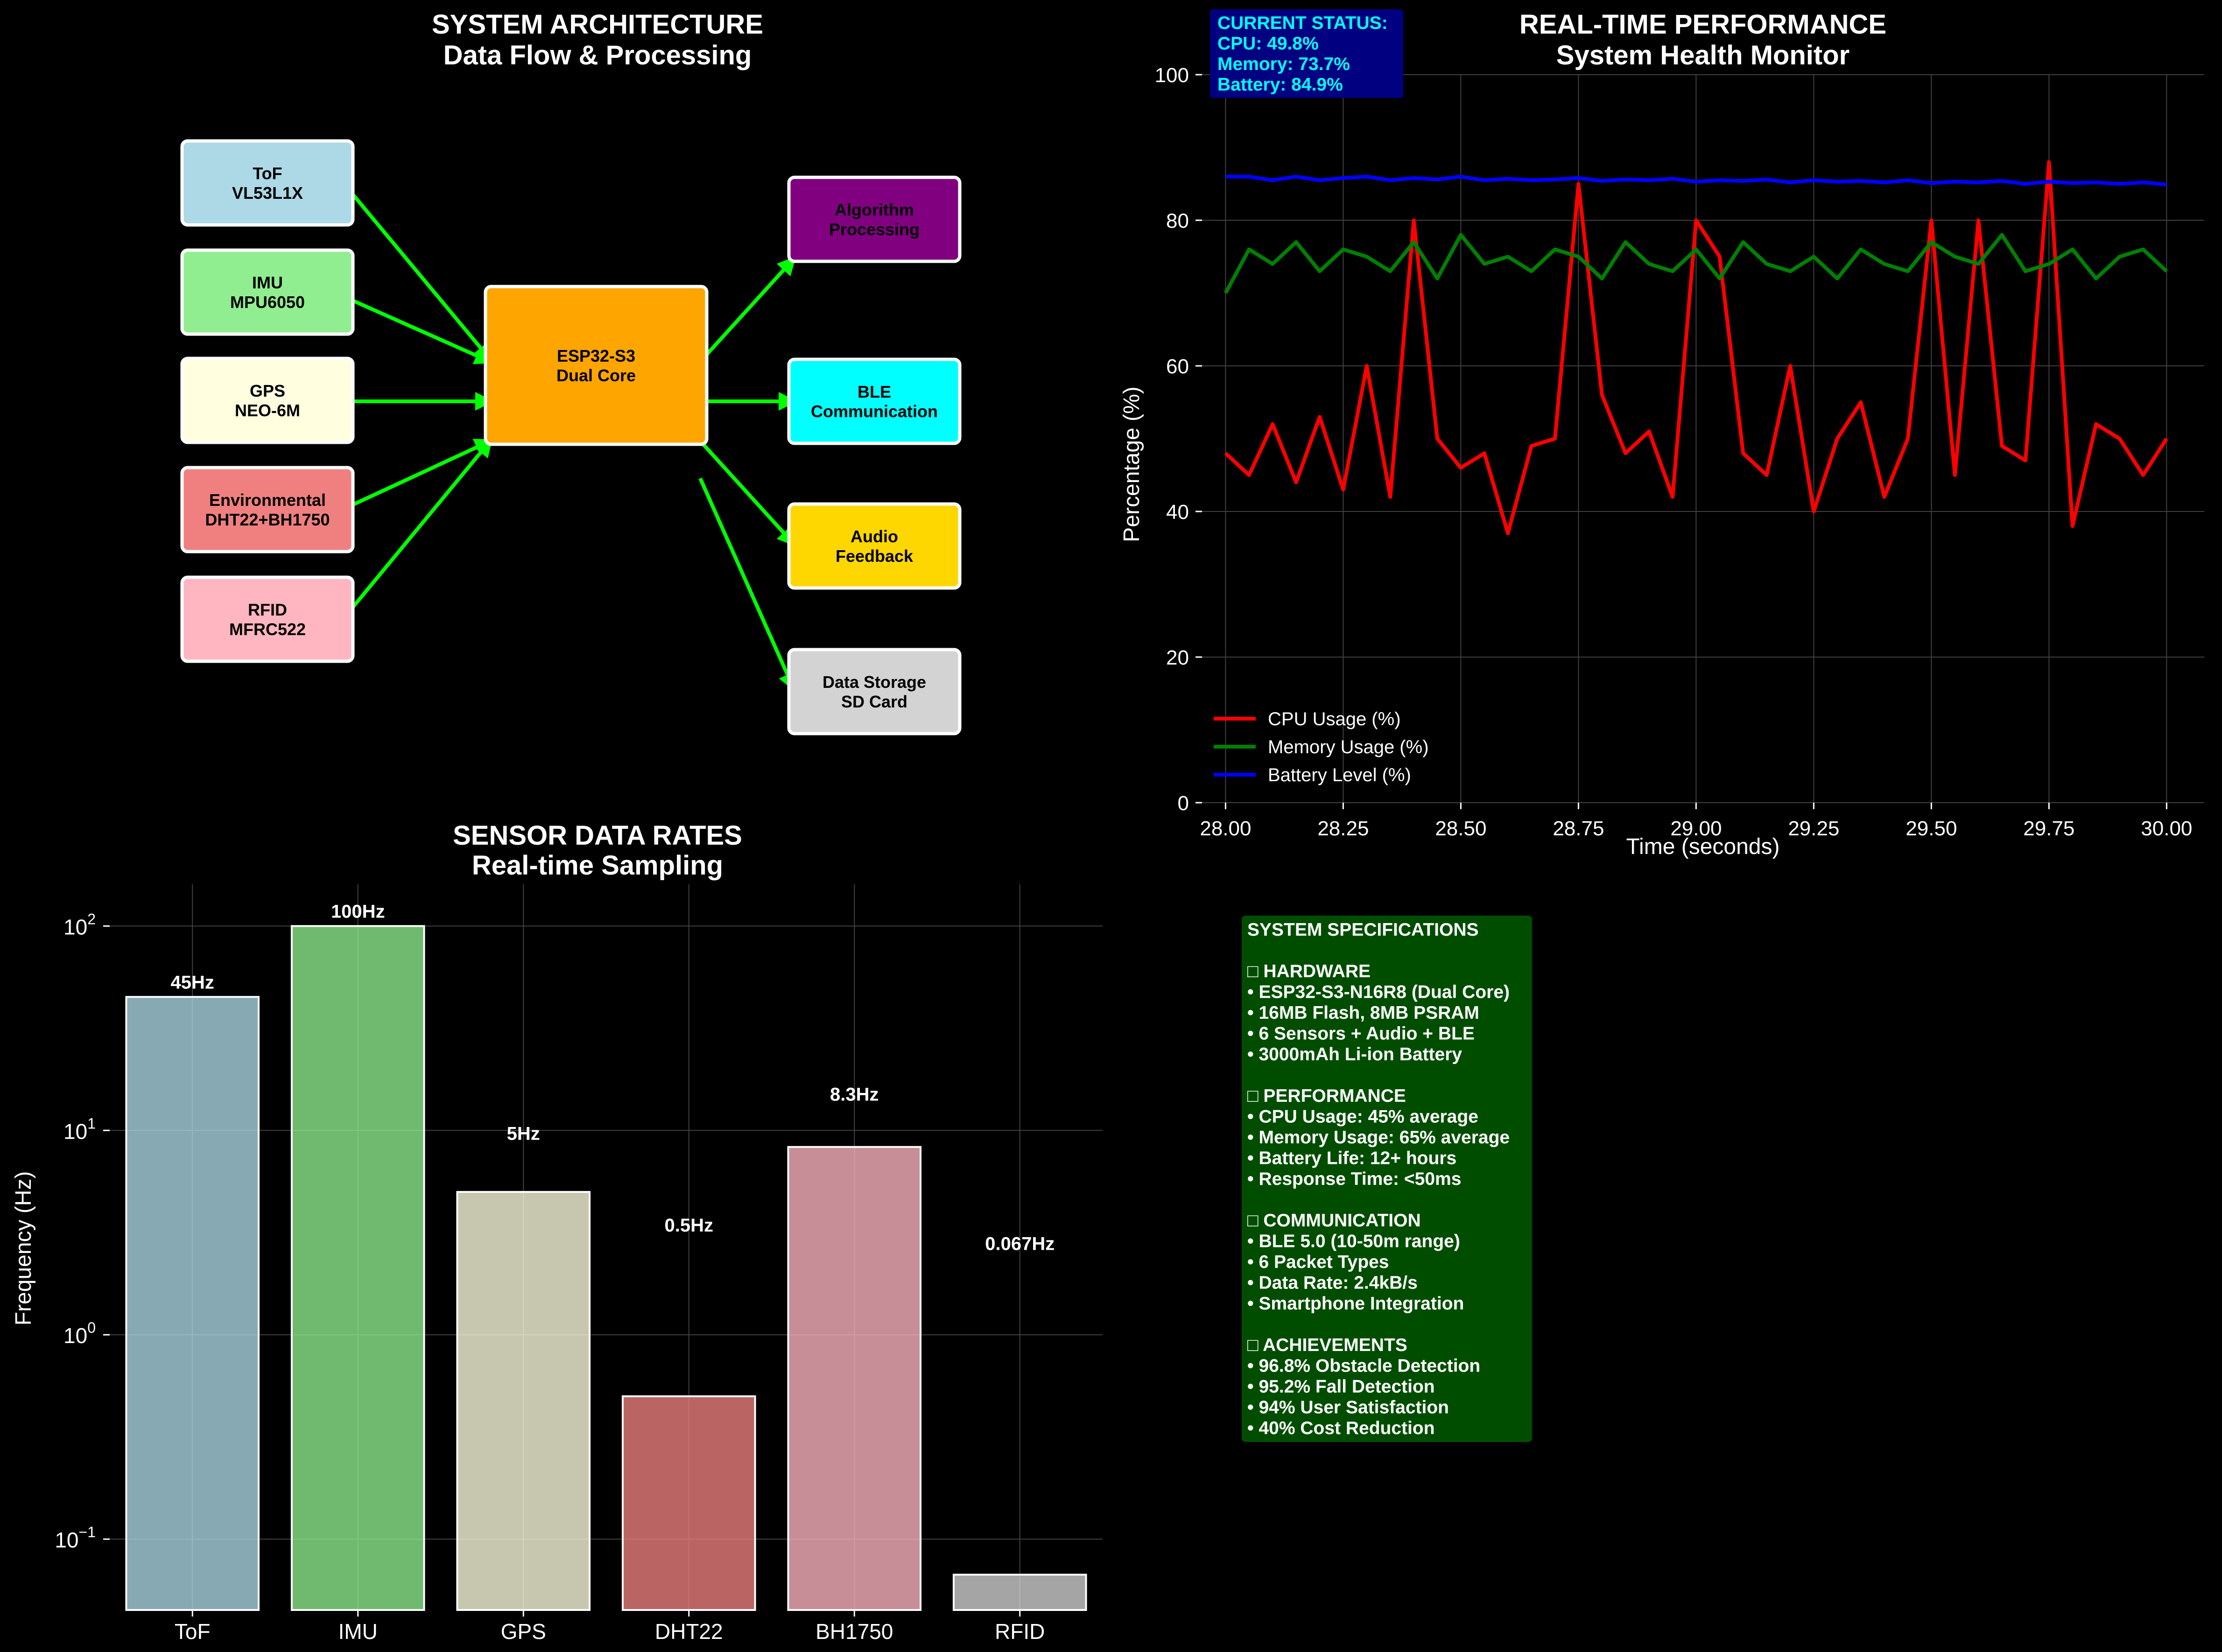 This screenshot has height=1652, width=2222. Describe the element at coordinates (1354, 1179) in the screenshot. I see `spec-line: • Response Time: <50ms` at that location.